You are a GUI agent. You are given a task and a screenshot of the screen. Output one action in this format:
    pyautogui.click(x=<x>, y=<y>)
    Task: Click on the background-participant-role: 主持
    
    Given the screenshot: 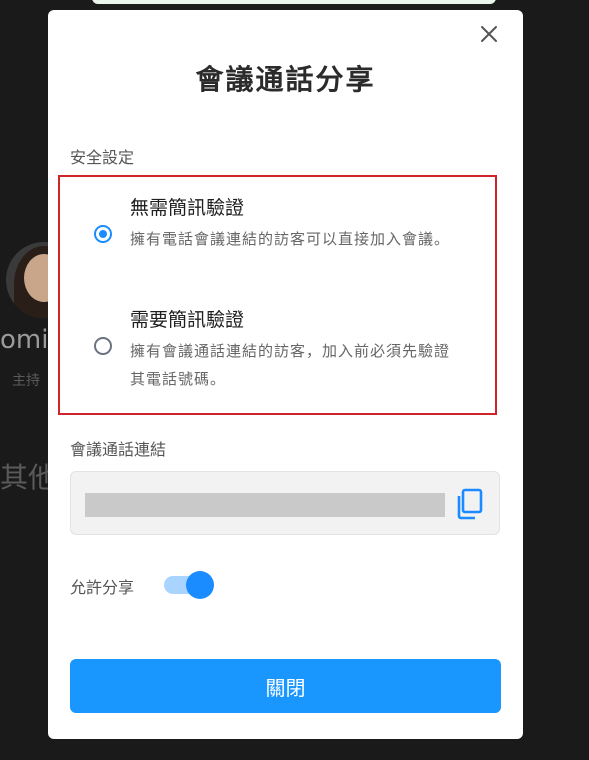 What is the action you would take?
    pyautogui.click(x=26, y=381)
    